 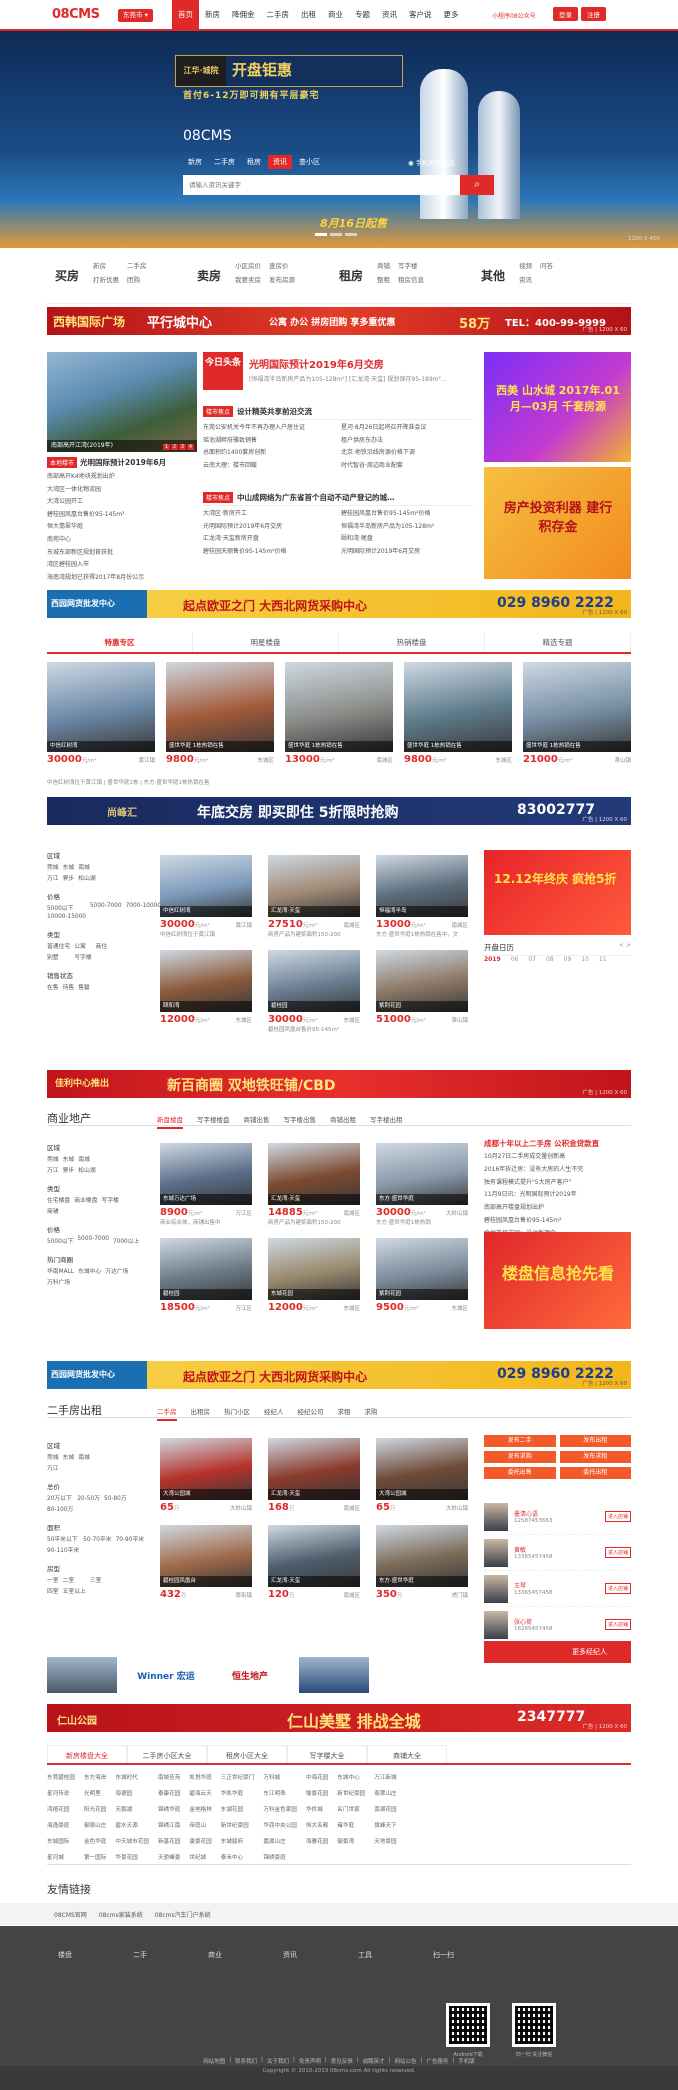 I want to click on directory-item: 星河城, so click(x=61, y=1857).